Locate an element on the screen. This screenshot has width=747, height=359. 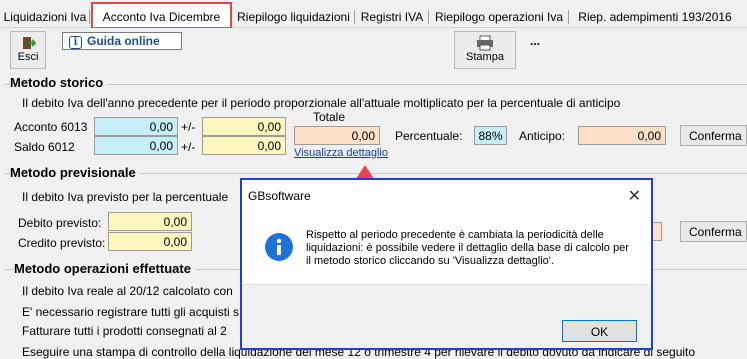
saldo-pm-label: +/- is located at coordinates (188, 147).